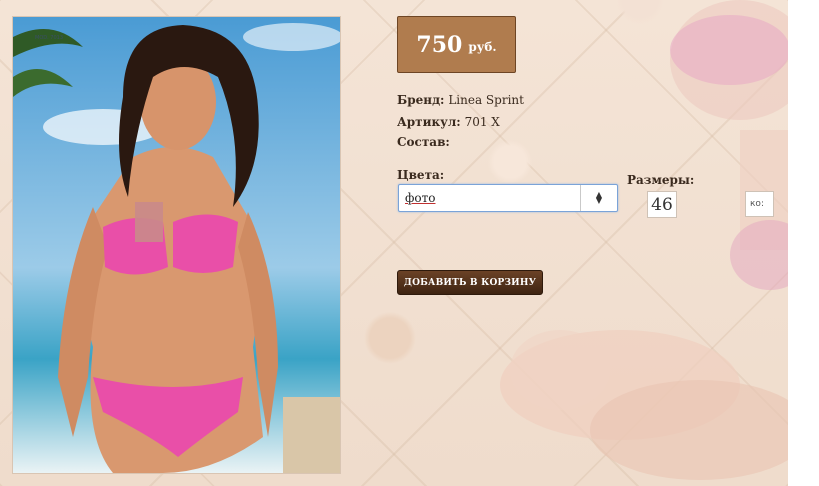 Image resolution: width=819 pixels, height=486 pixels. I want to click on color-select: фото ▲ ▼, so click(508, 198).